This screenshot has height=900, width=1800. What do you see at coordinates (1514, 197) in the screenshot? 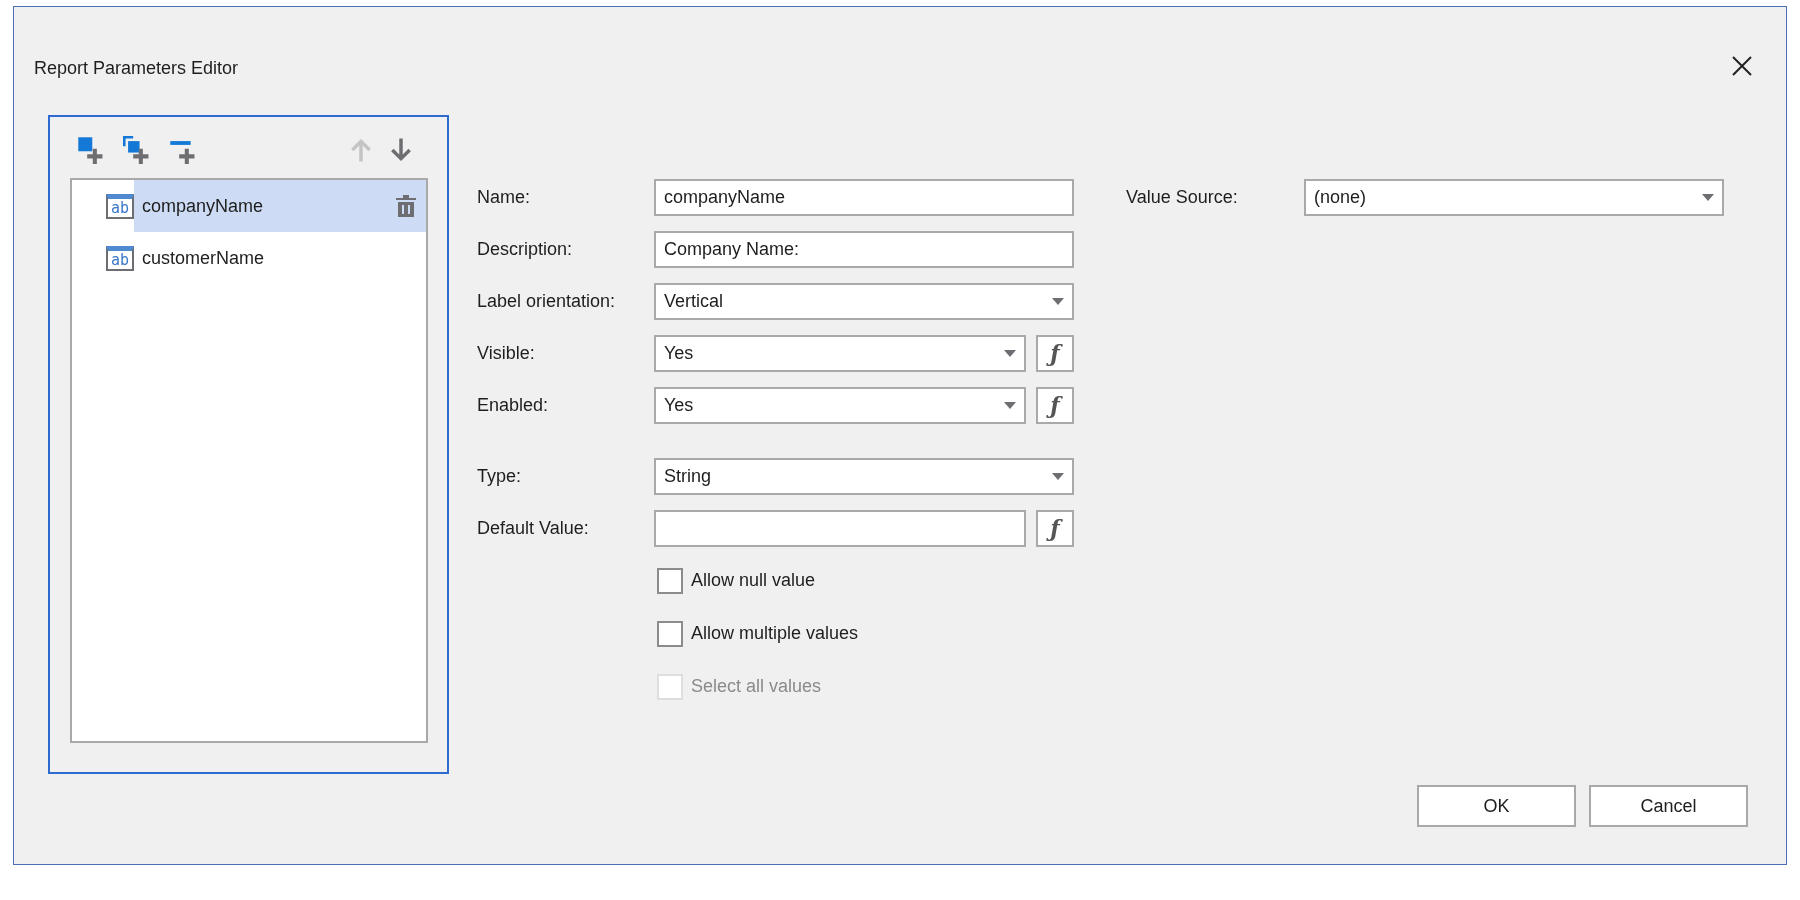
I see `dropdown: (none)` at bounding box center [1514, 197].